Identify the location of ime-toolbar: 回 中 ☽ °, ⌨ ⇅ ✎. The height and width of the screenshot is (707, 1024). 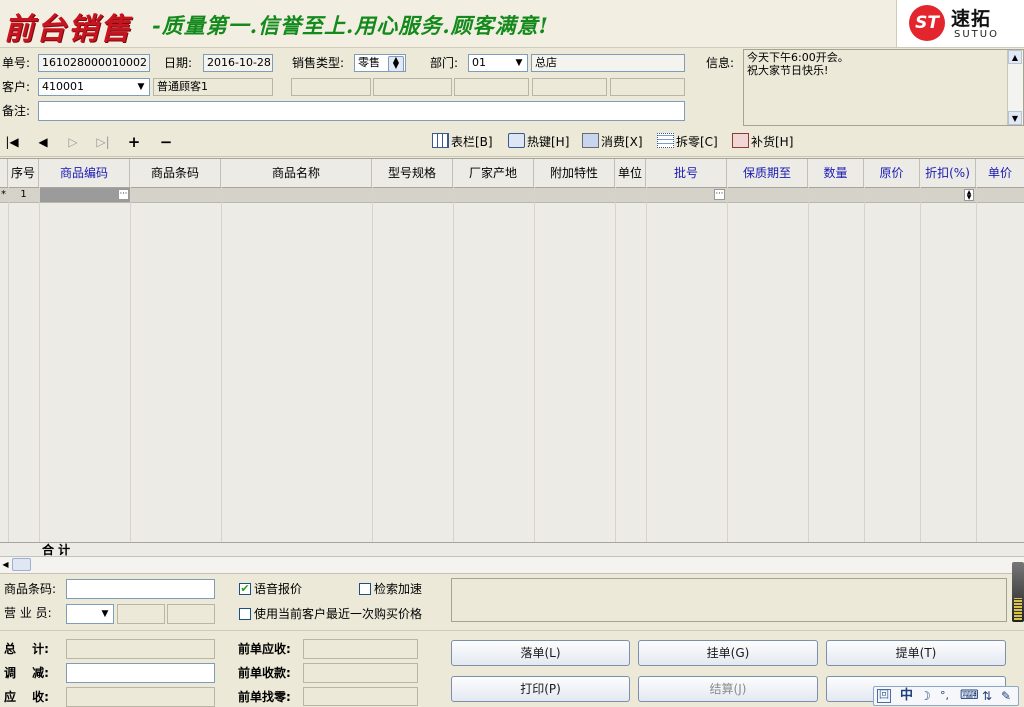
(946, 696).